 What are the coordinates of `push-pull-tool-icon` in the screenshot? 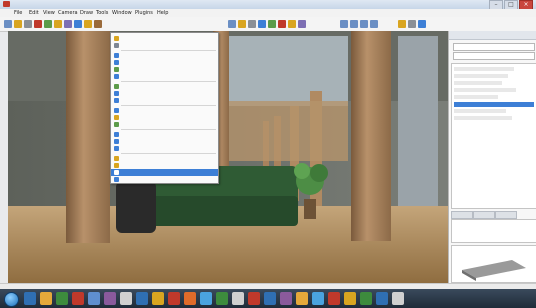 It's located at (78, 24).